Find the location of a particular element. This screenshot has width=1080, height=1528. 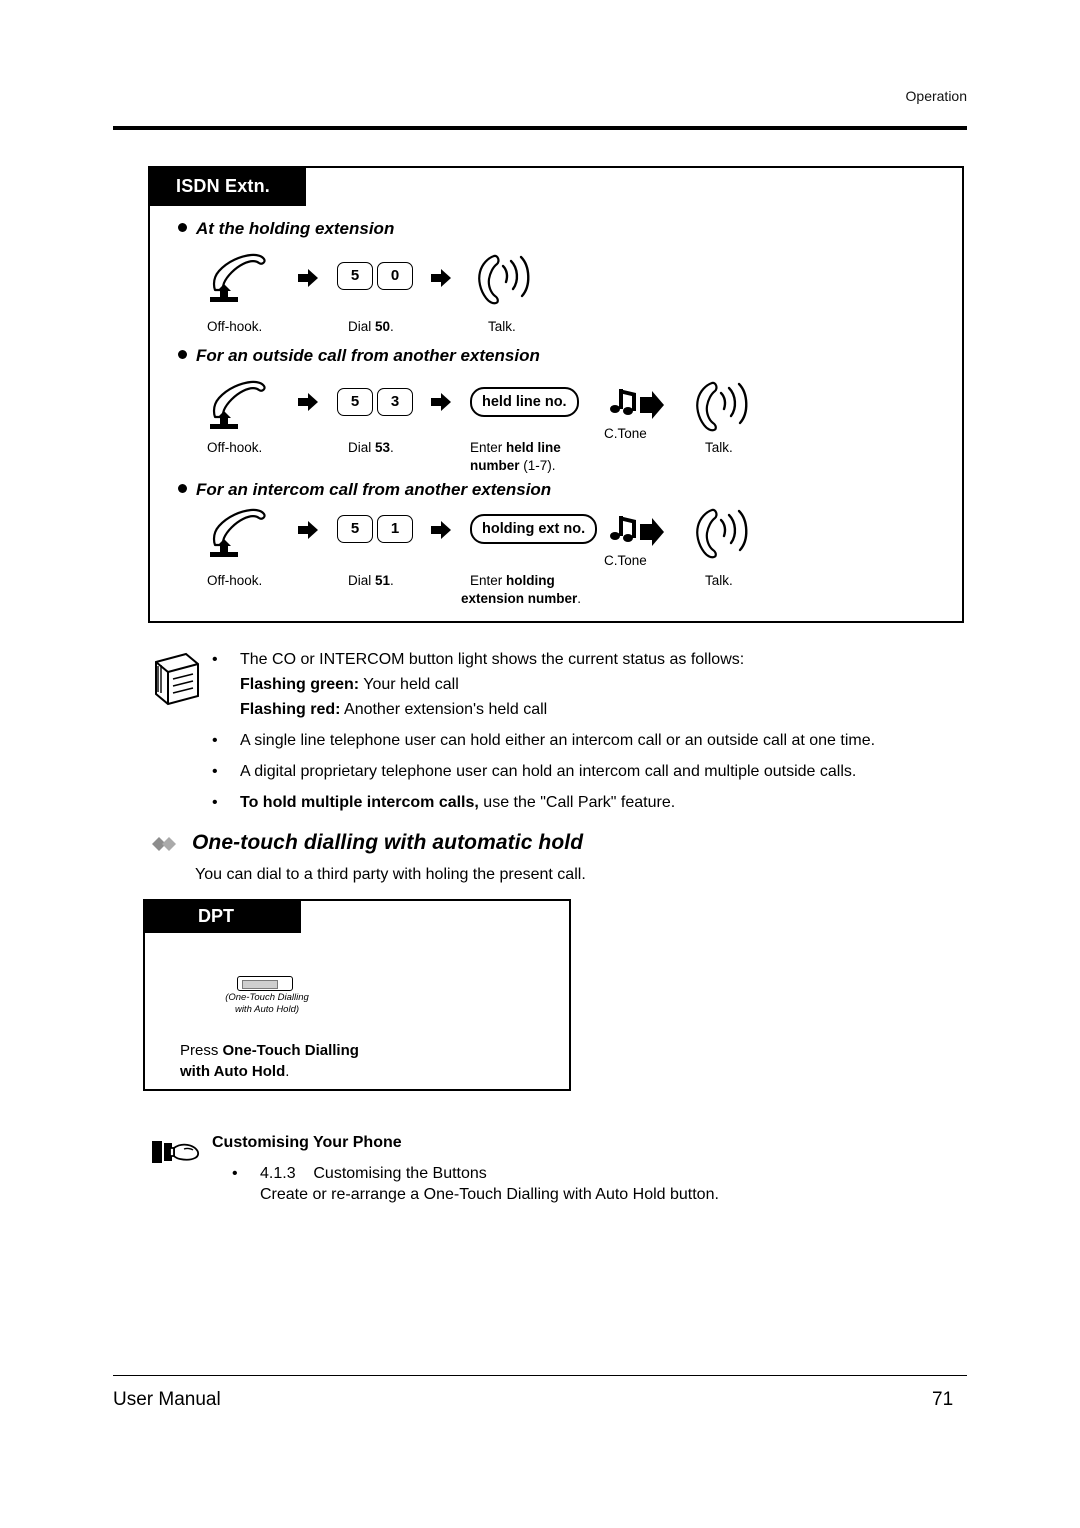

softkey-holding-ext-no: holding ext no. is located at coordinates (534, 529).